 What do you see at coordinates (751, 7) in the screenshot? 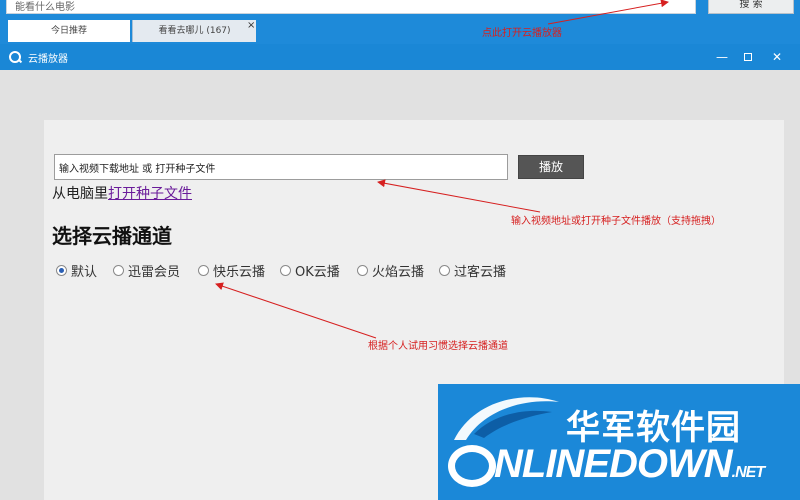
I see `top-search-button: 搜 索` at bounding box center [751, 7].